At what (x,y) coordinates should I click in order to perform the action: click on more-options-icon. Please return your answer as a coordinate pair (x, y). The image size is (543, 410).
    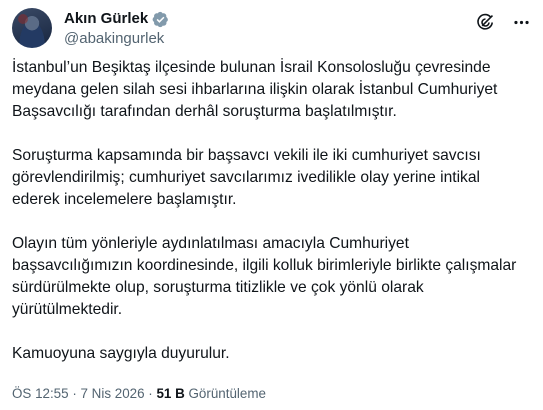
    Looking at the image, I should click on (521, 22).